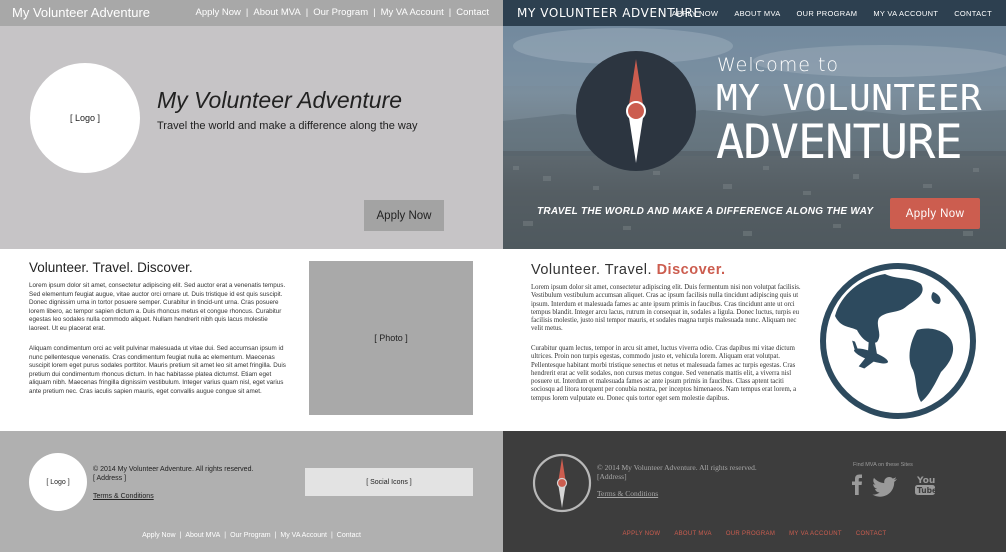 The height and width of the screenshot is (552, 1006). I want to click on svg-text: Tube, so click(927, 490).